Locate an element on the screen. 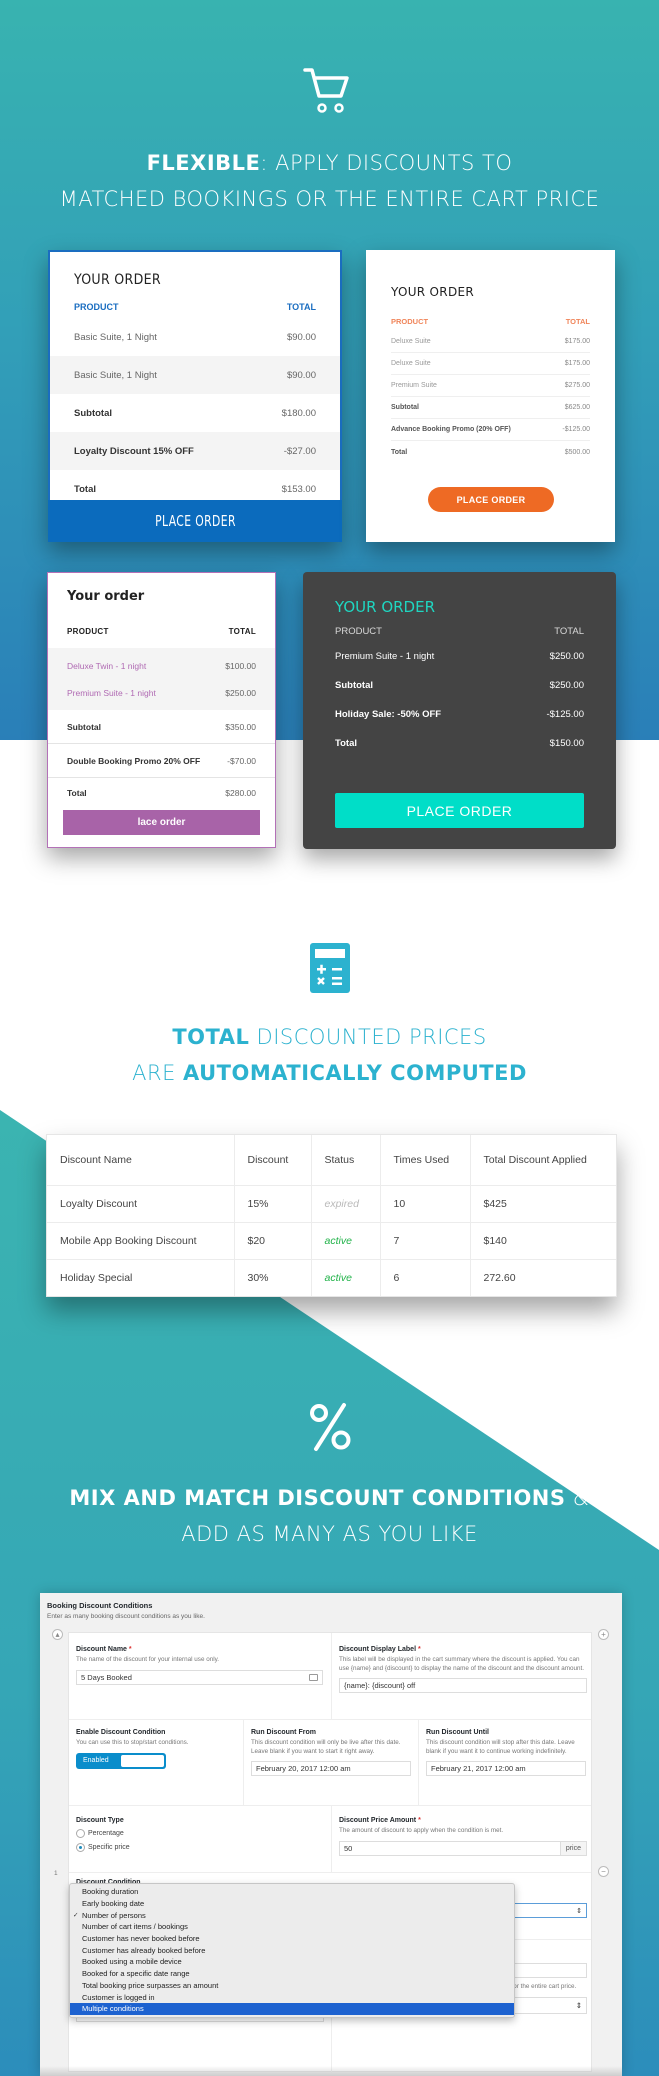  discount-name-input: 5 Days Booked is located at coordinates (199, 1677).